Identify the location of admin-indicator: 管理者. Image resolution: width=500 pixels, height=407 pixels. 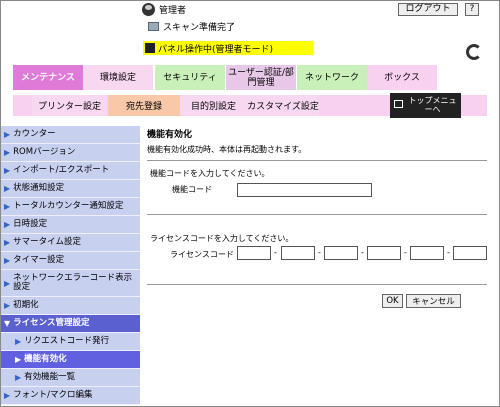
(164, 9).